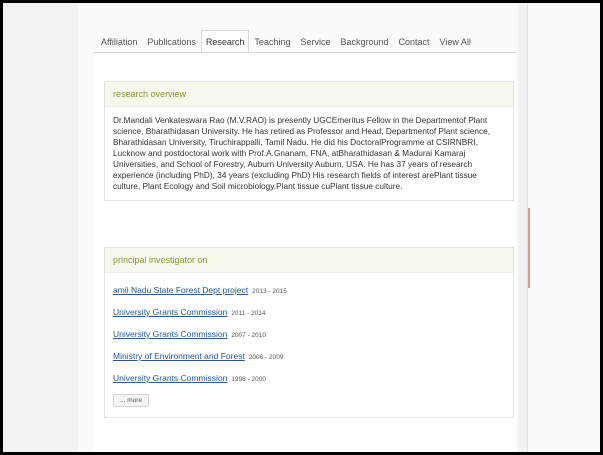 The image size is (603, 455). What do you see at coordinates (225, 41) in the screenshot?
I see `tab-research: Research` at bounding box center [225, 41].